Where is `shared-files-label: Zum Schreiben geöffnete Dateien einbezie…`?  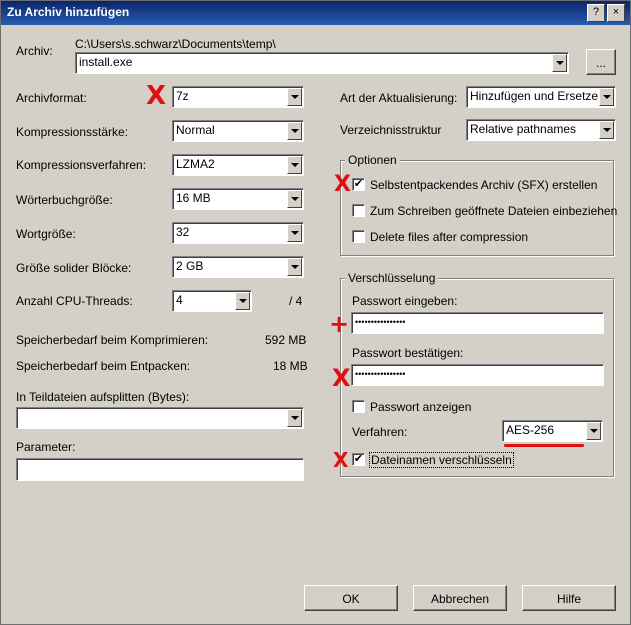 shared-files-label: Zum Schreiben geöffnete Dateien einbezie… is located at coordinates (494, 211).